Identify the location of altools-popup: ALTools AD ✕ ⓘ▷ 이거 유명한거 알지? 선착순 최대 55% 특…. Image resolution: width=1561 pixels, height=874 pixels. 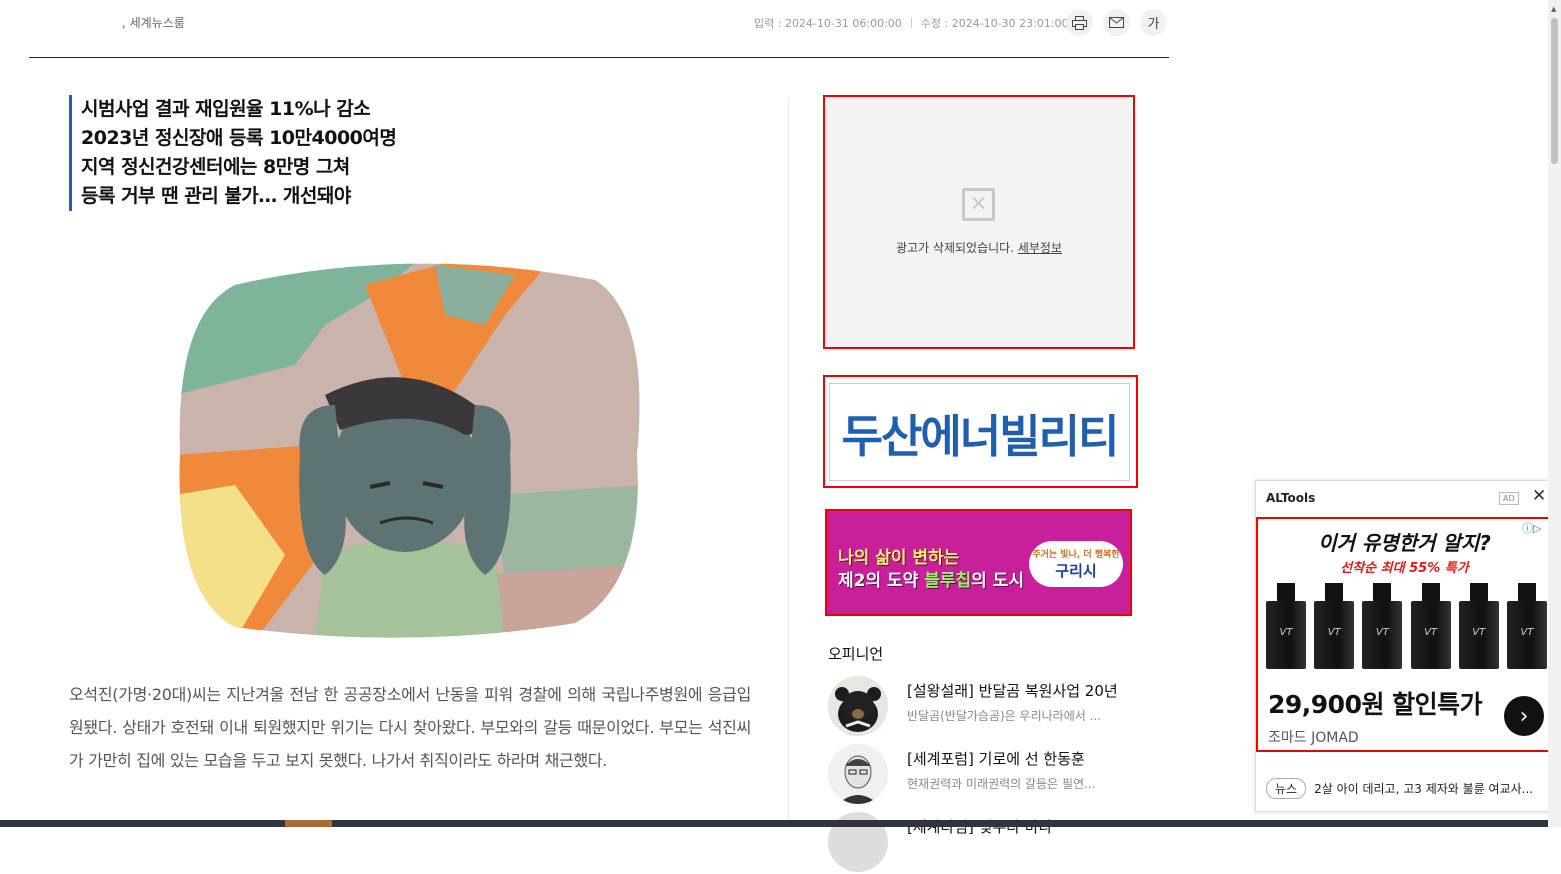
(1406, 646).